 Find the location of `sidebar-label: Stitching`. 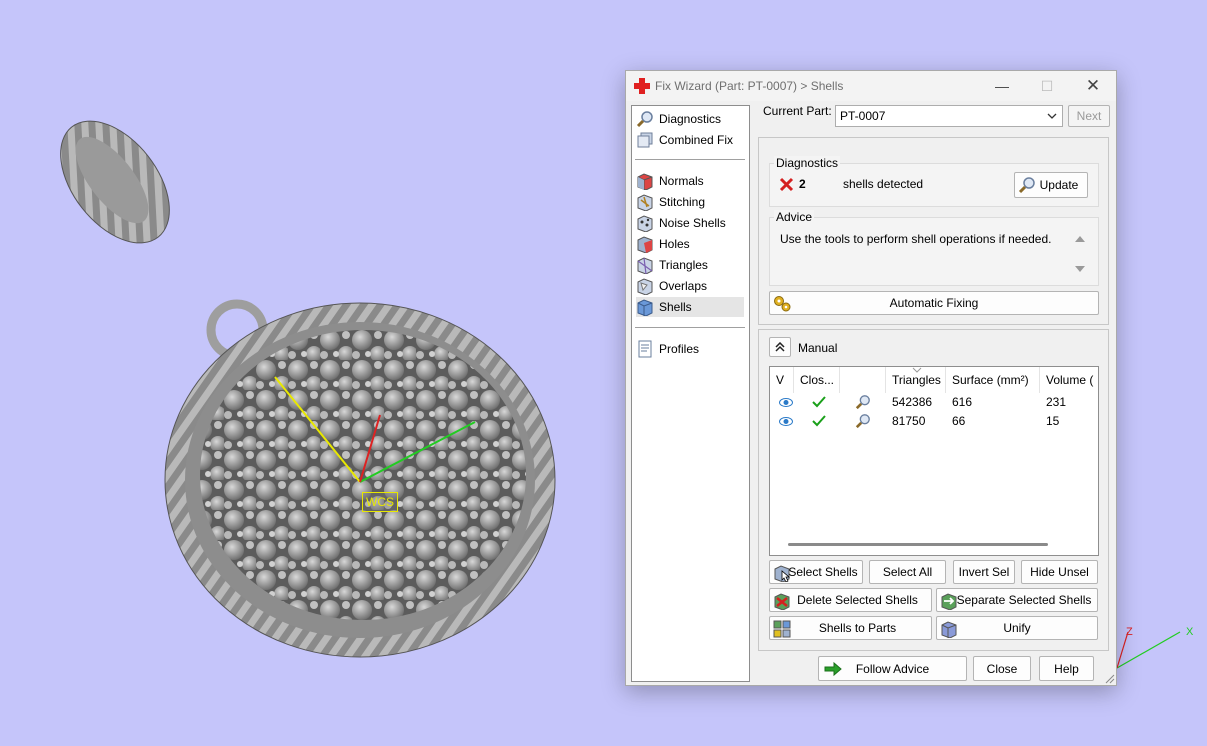

sidebar-label: Stitching is located at coordinates (682, 202).